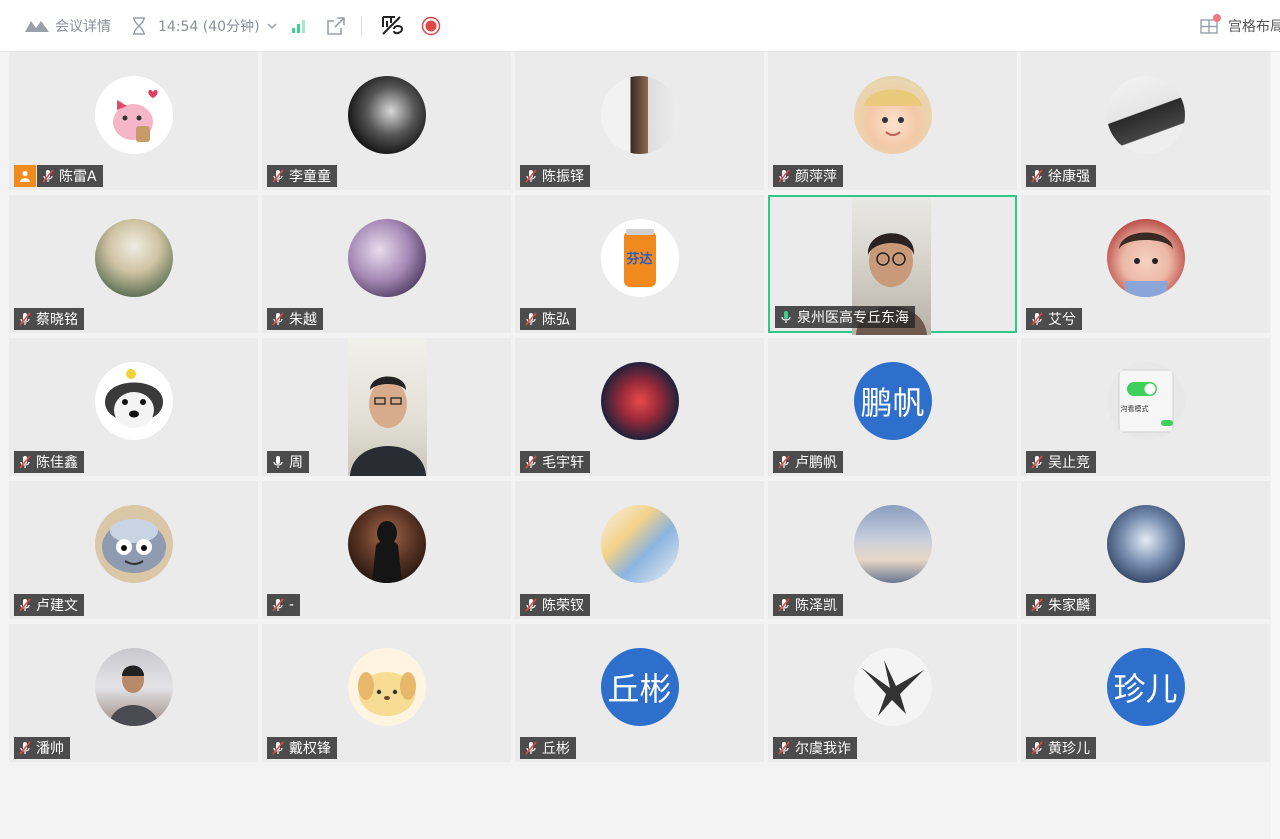 This screenshot has width=1280, height=839. What do you see at coordinates (563, 606) in the screenshot?
I see `participant-name: 陈荣钗` at bounding box center [563, 606].